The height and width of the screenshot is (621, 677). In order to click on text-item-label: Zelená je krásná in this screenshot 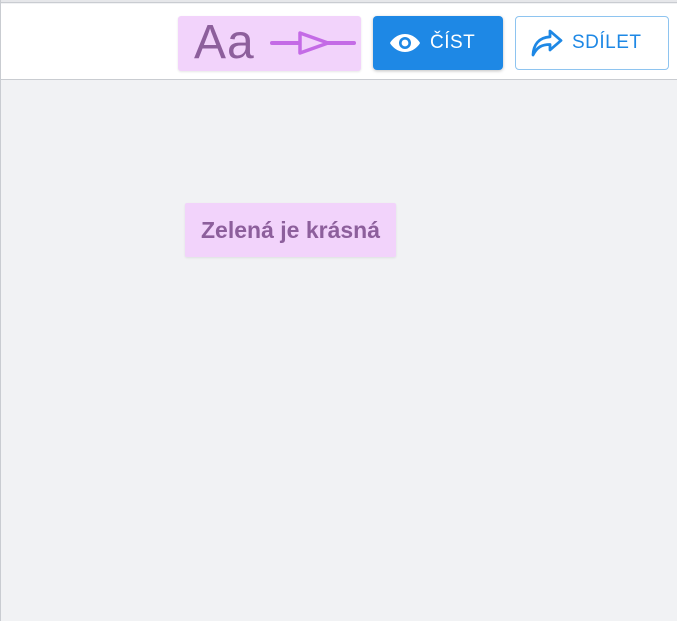, I will do `click(290, 229)`.